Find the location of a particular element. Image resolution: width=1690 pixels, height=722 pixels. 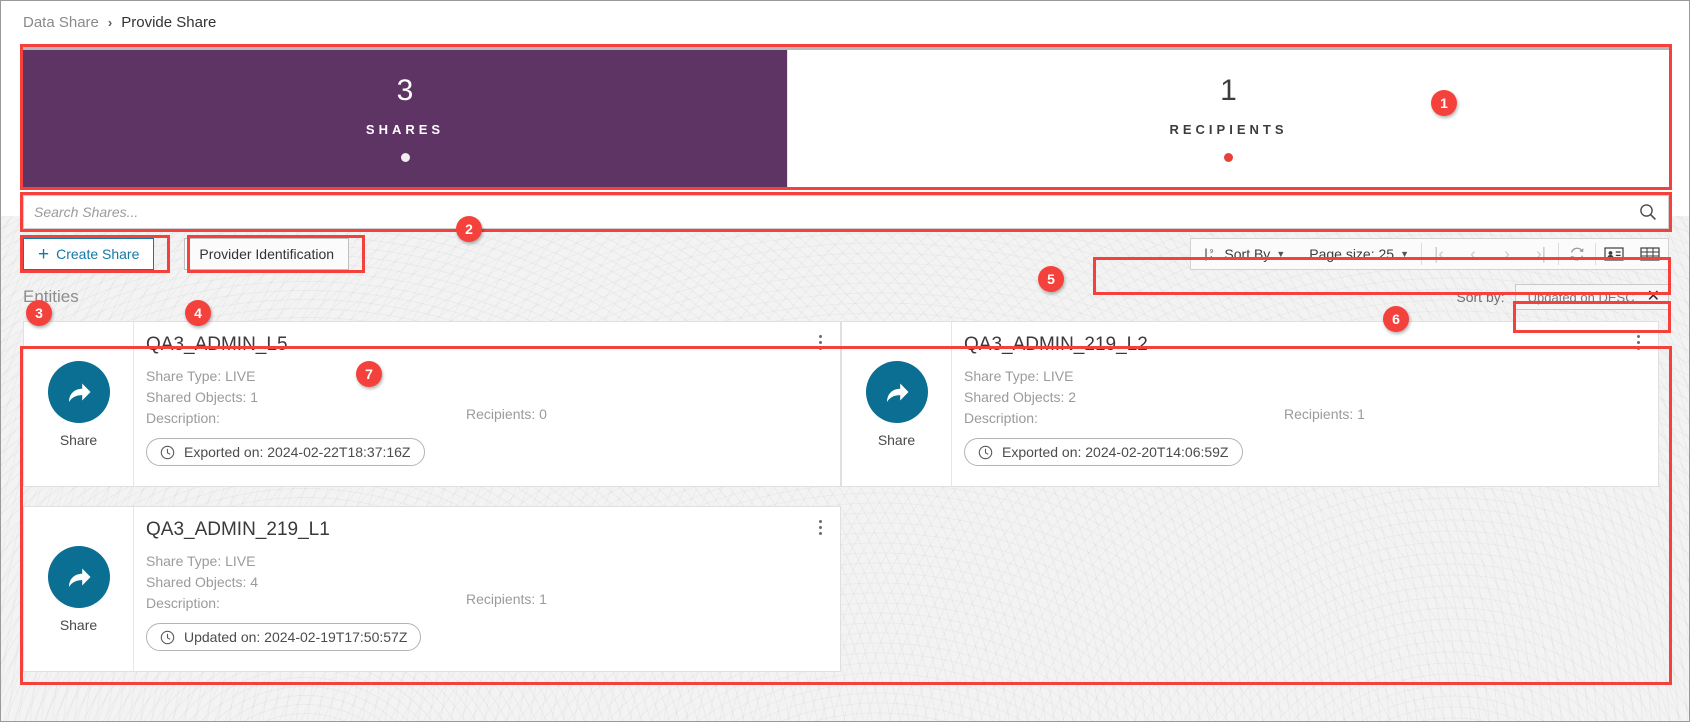

card-title: QA3_ADMIN_219_L2 is located at coordinates (1056, 344).